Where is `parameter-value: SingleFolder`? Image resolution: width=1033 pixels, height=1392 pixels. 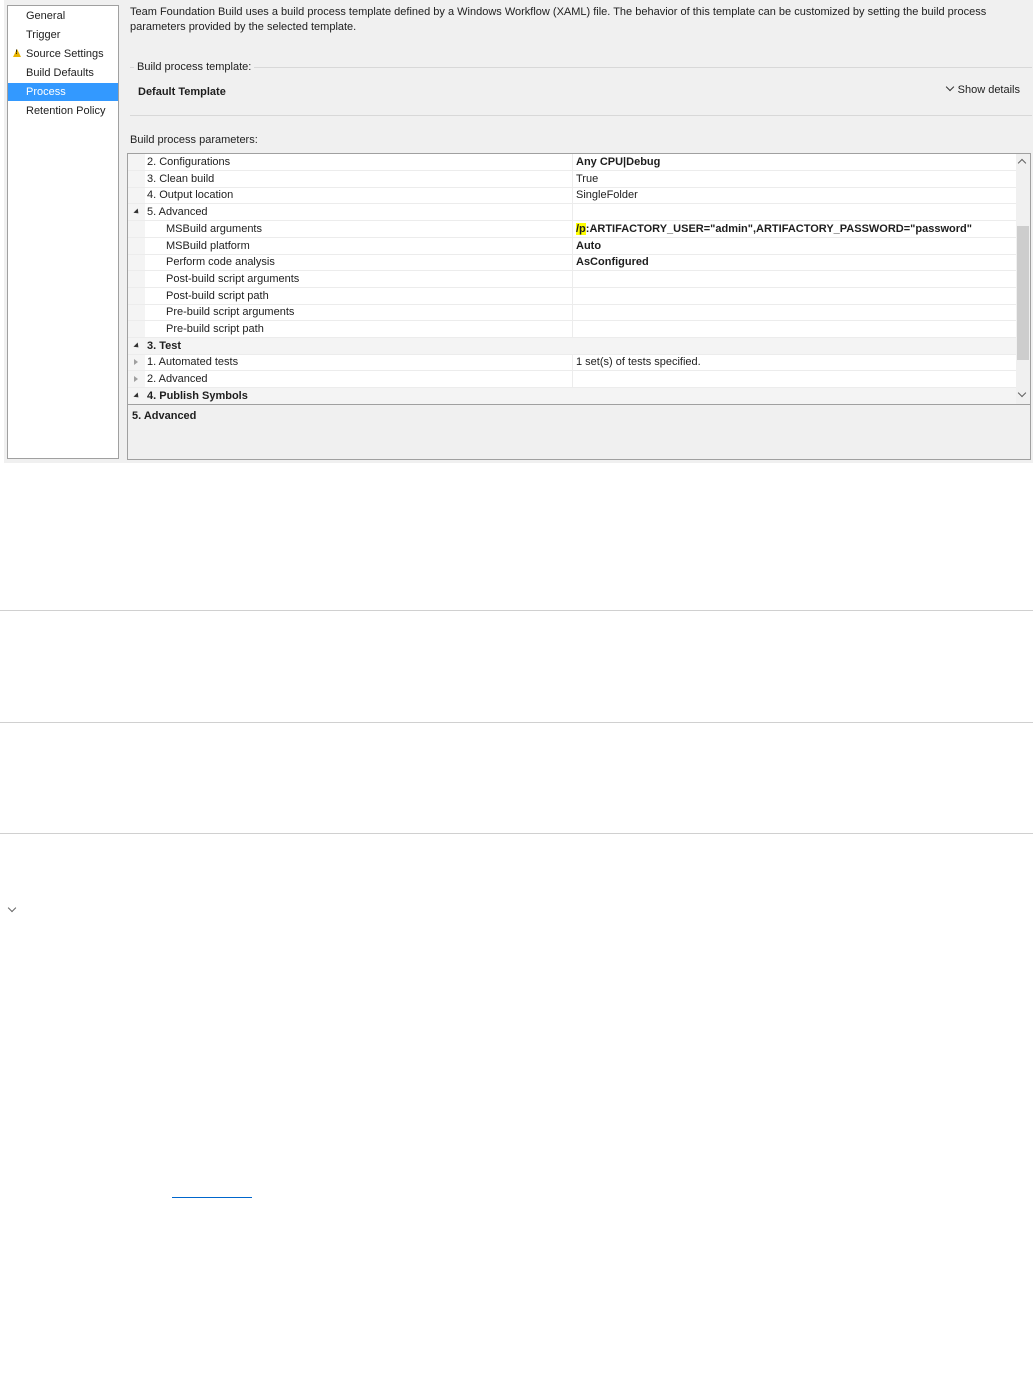
parameter-value: SingleFolder is located at coordinates (794, 195).